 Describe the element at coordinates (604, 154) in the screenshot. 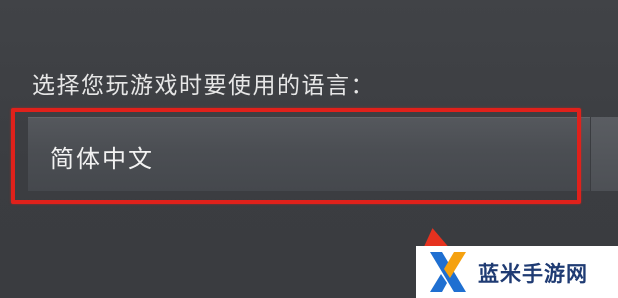

I see `dropdown-arrow-button` at that location.